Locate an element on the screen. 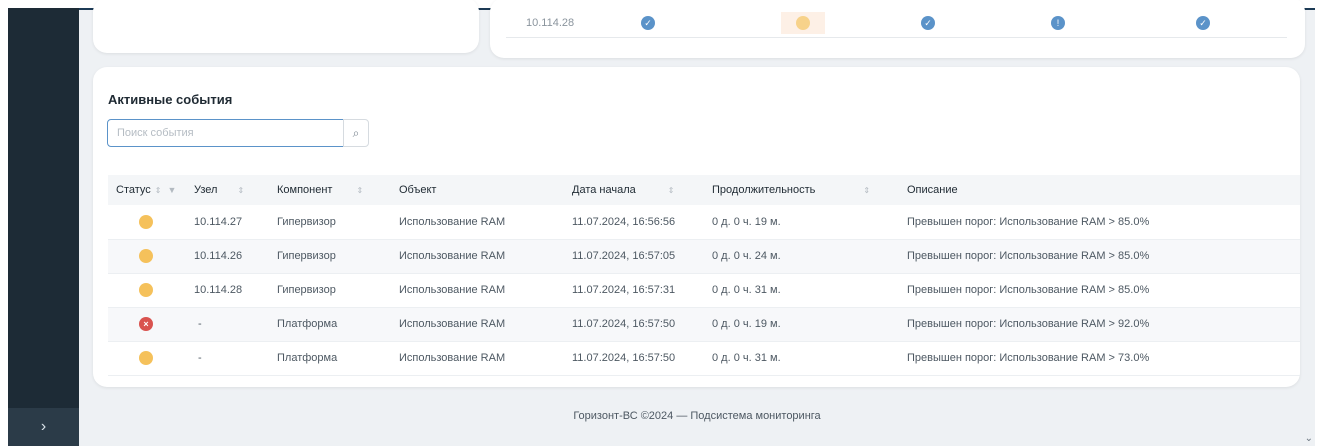 The width and height of the screenshot is (1323, 446). cell-duration: 0 д. 0 ч. 24 м. is located at coordinates (746, 256).